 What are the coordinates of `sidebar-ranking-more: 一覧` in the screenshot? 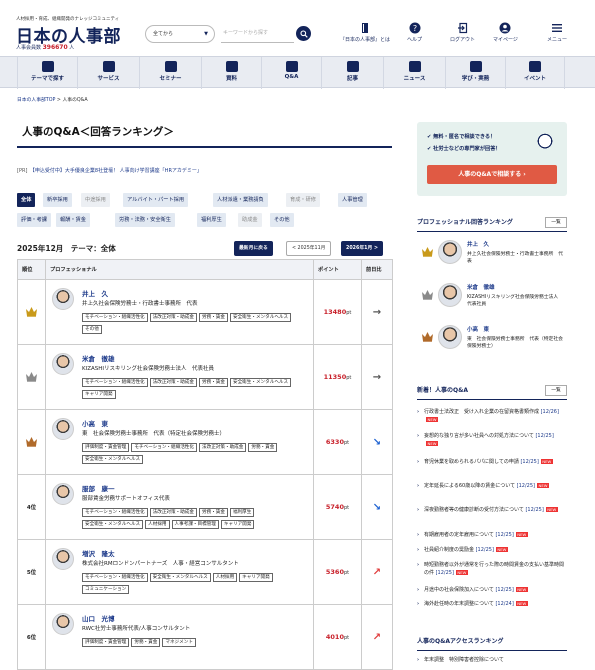 It's located at (556, 222).